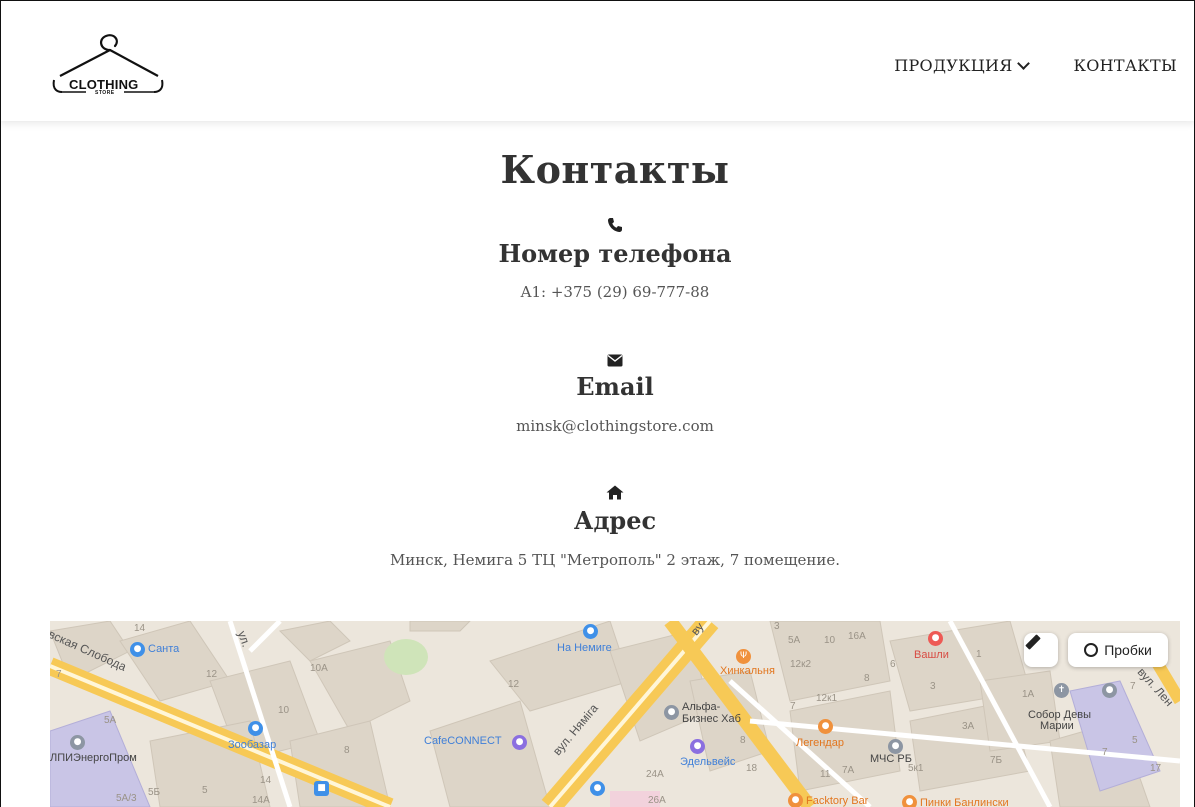 This screenshot has height=807, width=1195. I want to click on email-title: Email, so click(615, 386).